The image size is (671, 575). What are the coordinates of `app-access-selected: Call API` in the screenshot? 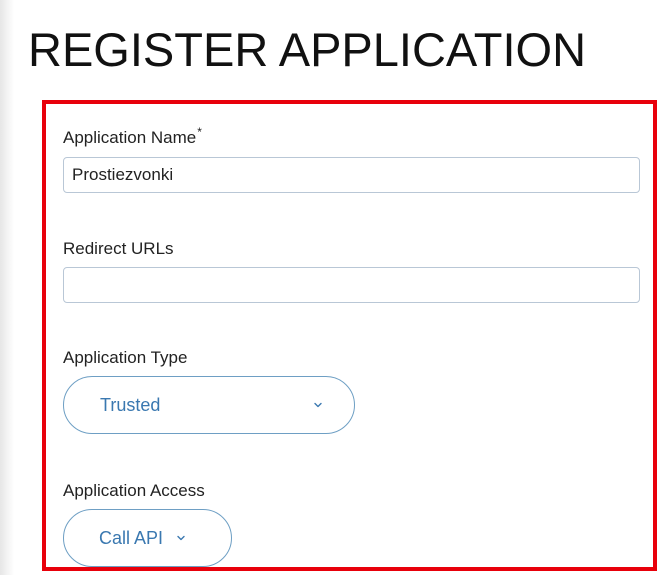 It's located at (131, 537).